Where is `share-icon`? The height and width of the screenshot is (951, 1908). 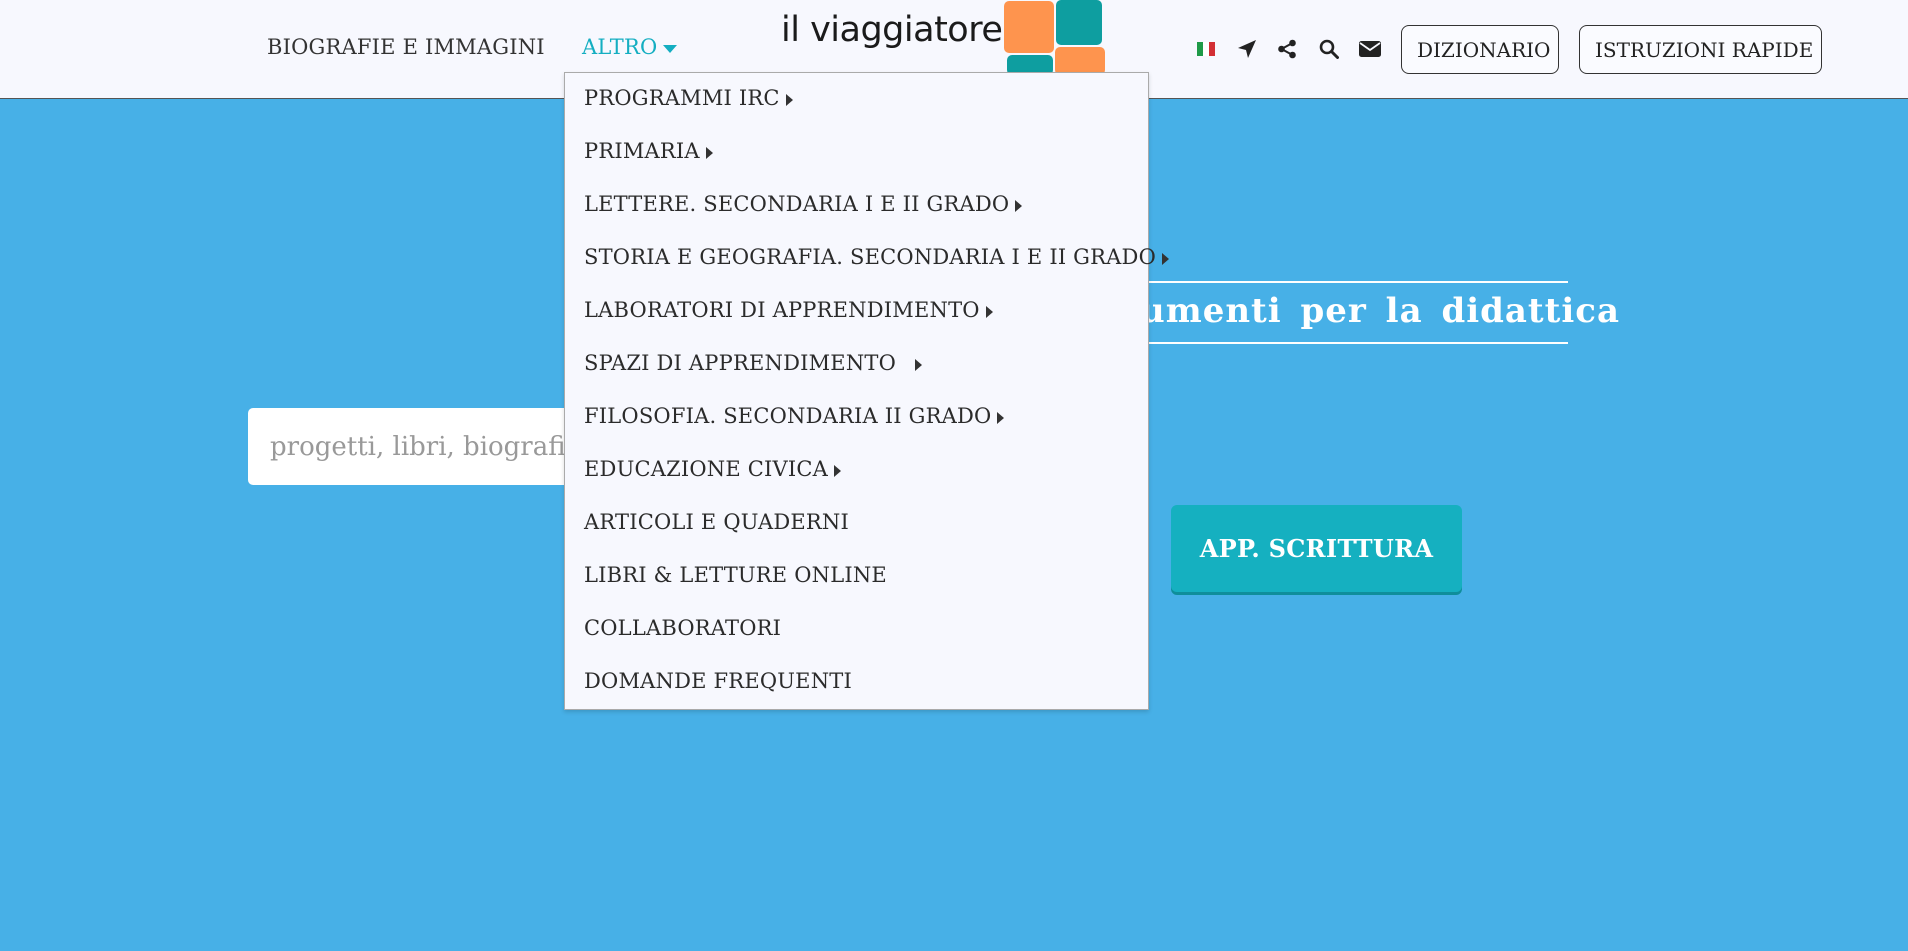 share-icon is located at coordinates (1287, 49).